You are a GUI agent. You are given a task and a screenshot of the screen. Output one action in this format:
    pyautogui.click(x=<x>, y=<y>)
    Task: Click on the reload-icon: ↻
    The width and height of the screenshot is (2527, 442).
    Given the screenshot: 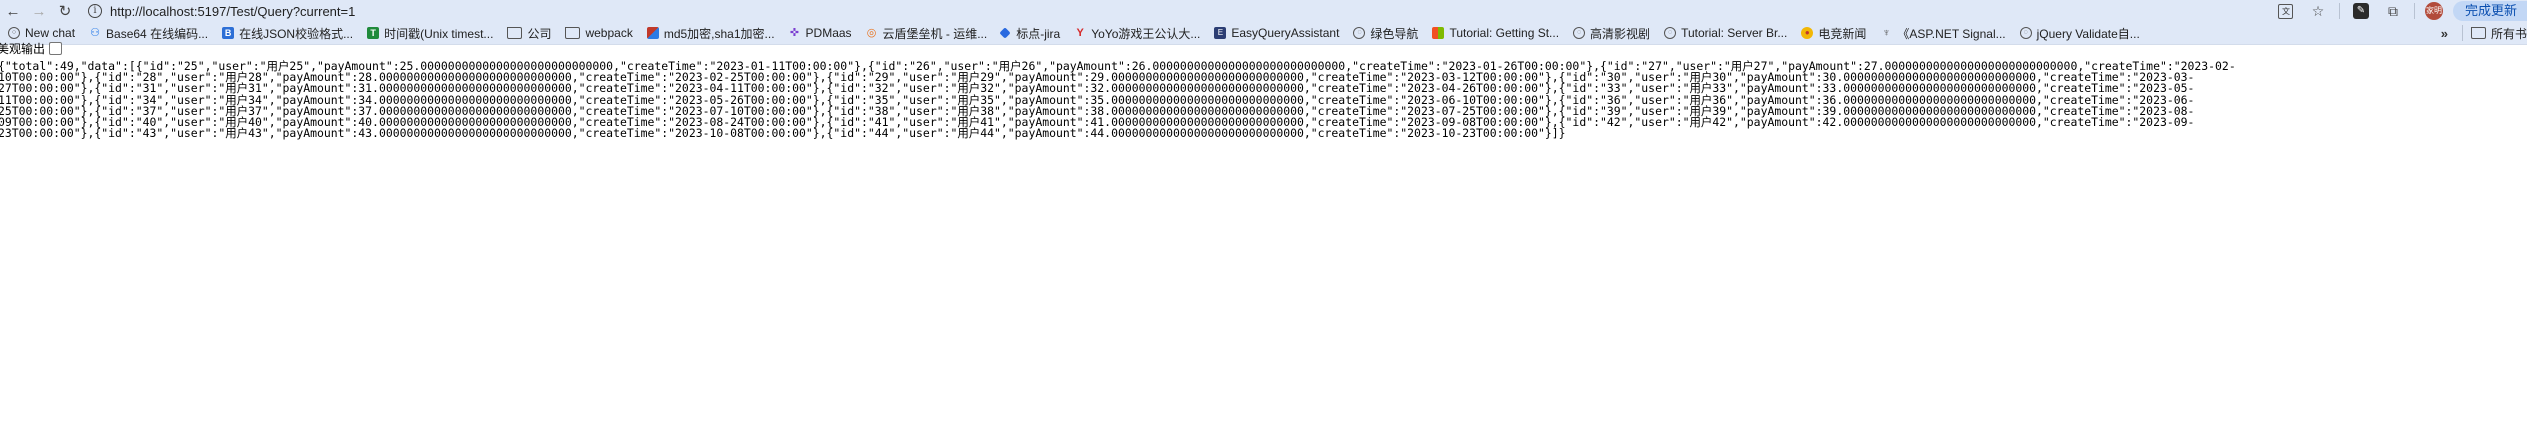 What is the action you would take?
    pyautogui.click(x=65, y=11)
    